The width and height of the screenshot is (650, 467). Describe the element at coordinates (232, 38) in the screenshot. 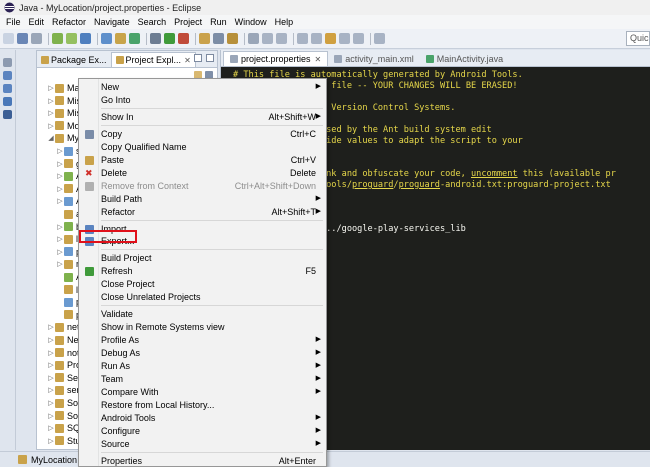

I see `pencil-icon` at that location.